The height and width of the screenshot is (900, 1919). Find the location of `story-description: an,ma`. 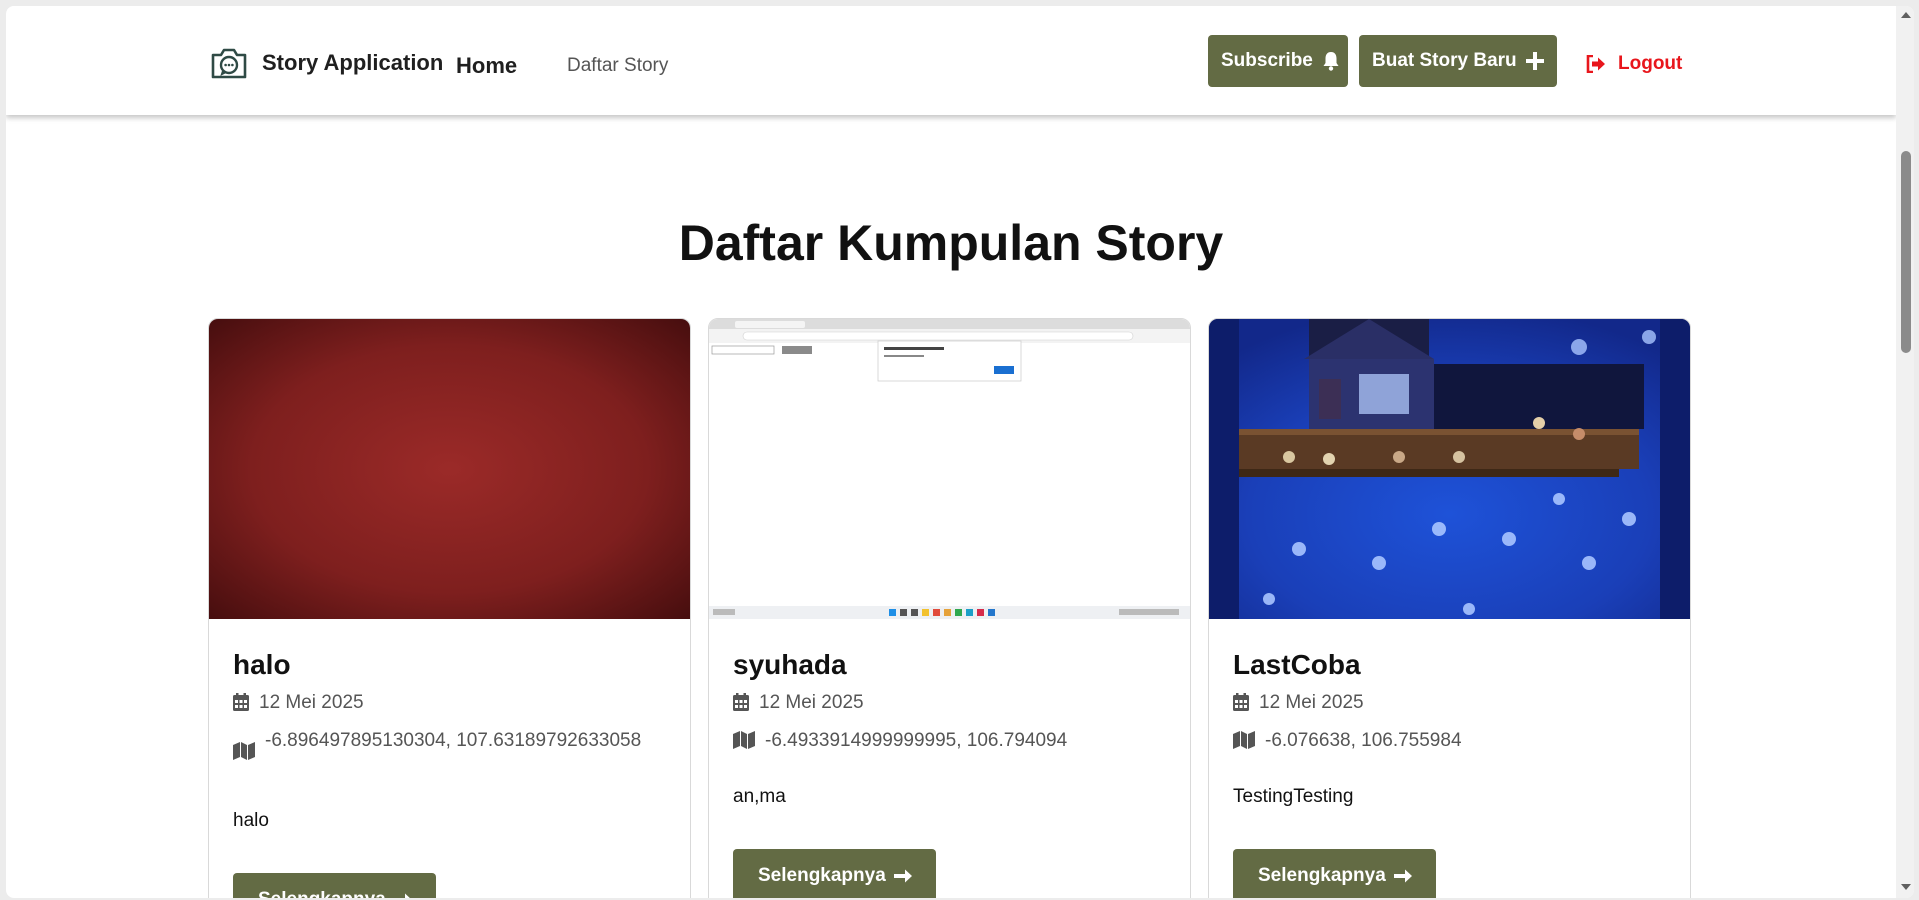

story-description: an,ma is located at coordinates (759, 796).